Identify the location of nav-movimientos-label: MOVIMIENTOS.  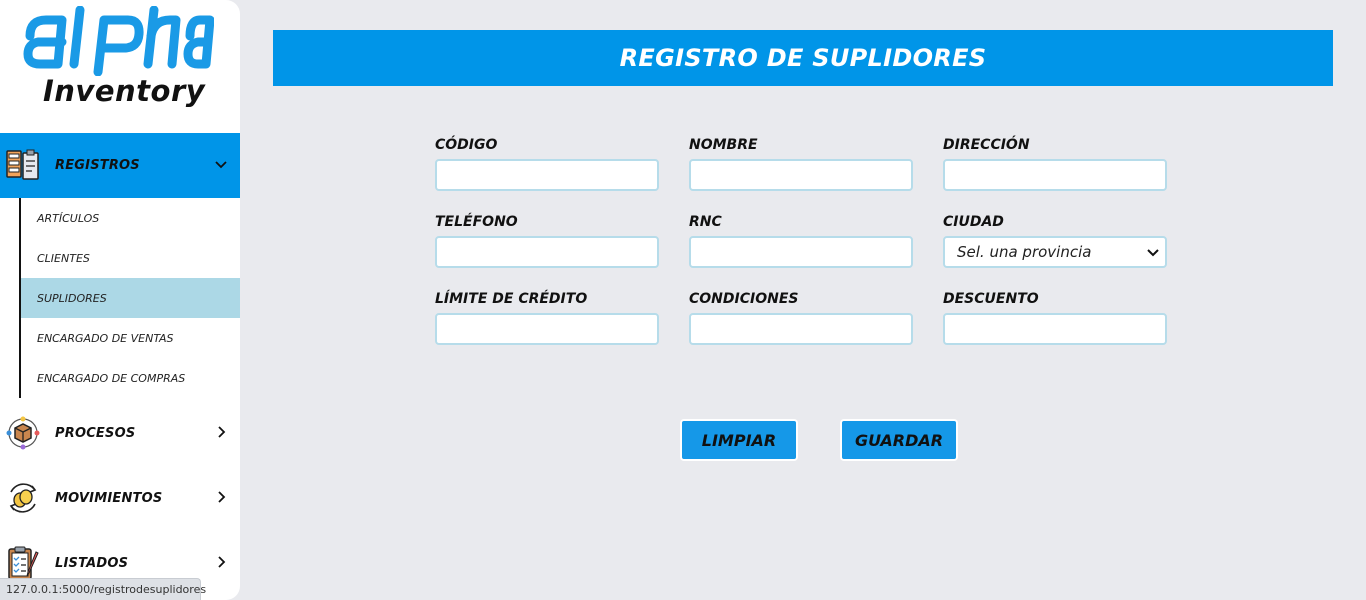
(109, 498).